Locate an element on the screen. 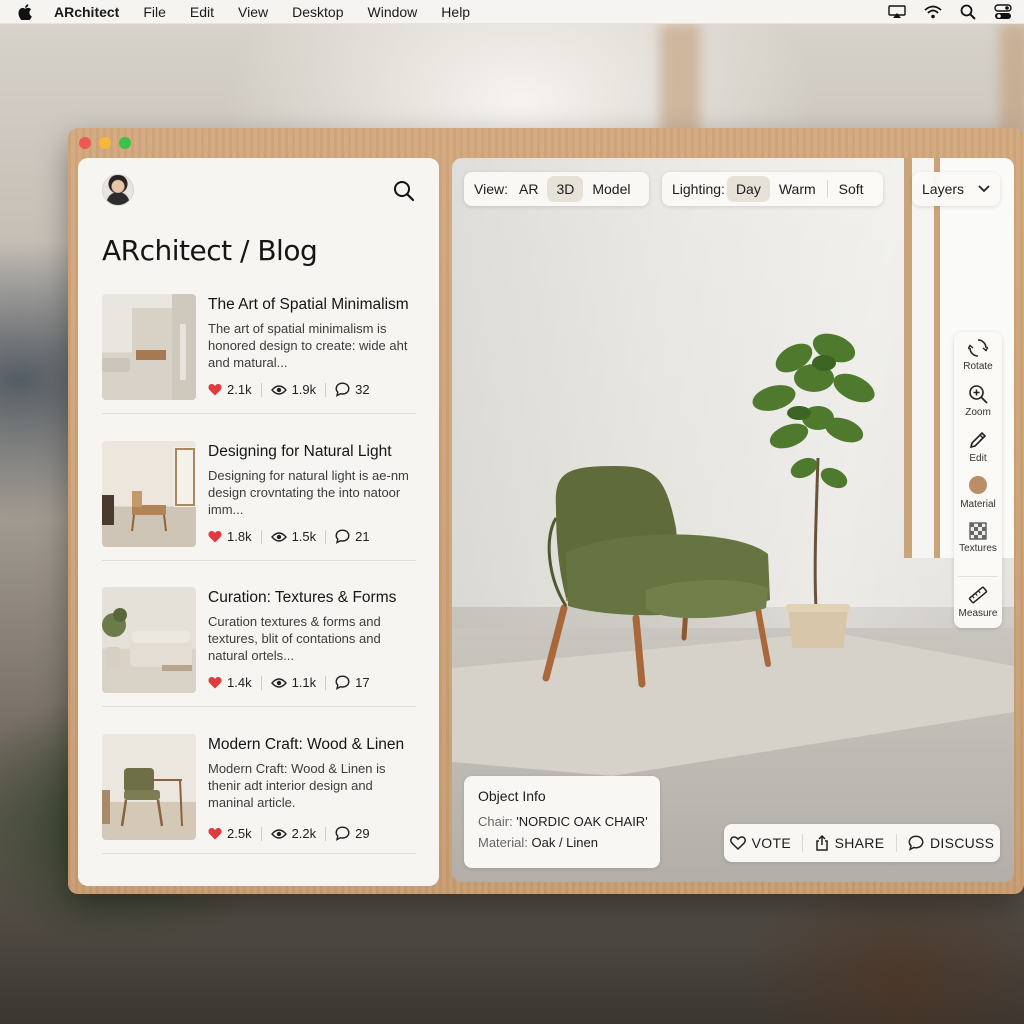  view-option-ar: AR is located at coordinates (528, 189).